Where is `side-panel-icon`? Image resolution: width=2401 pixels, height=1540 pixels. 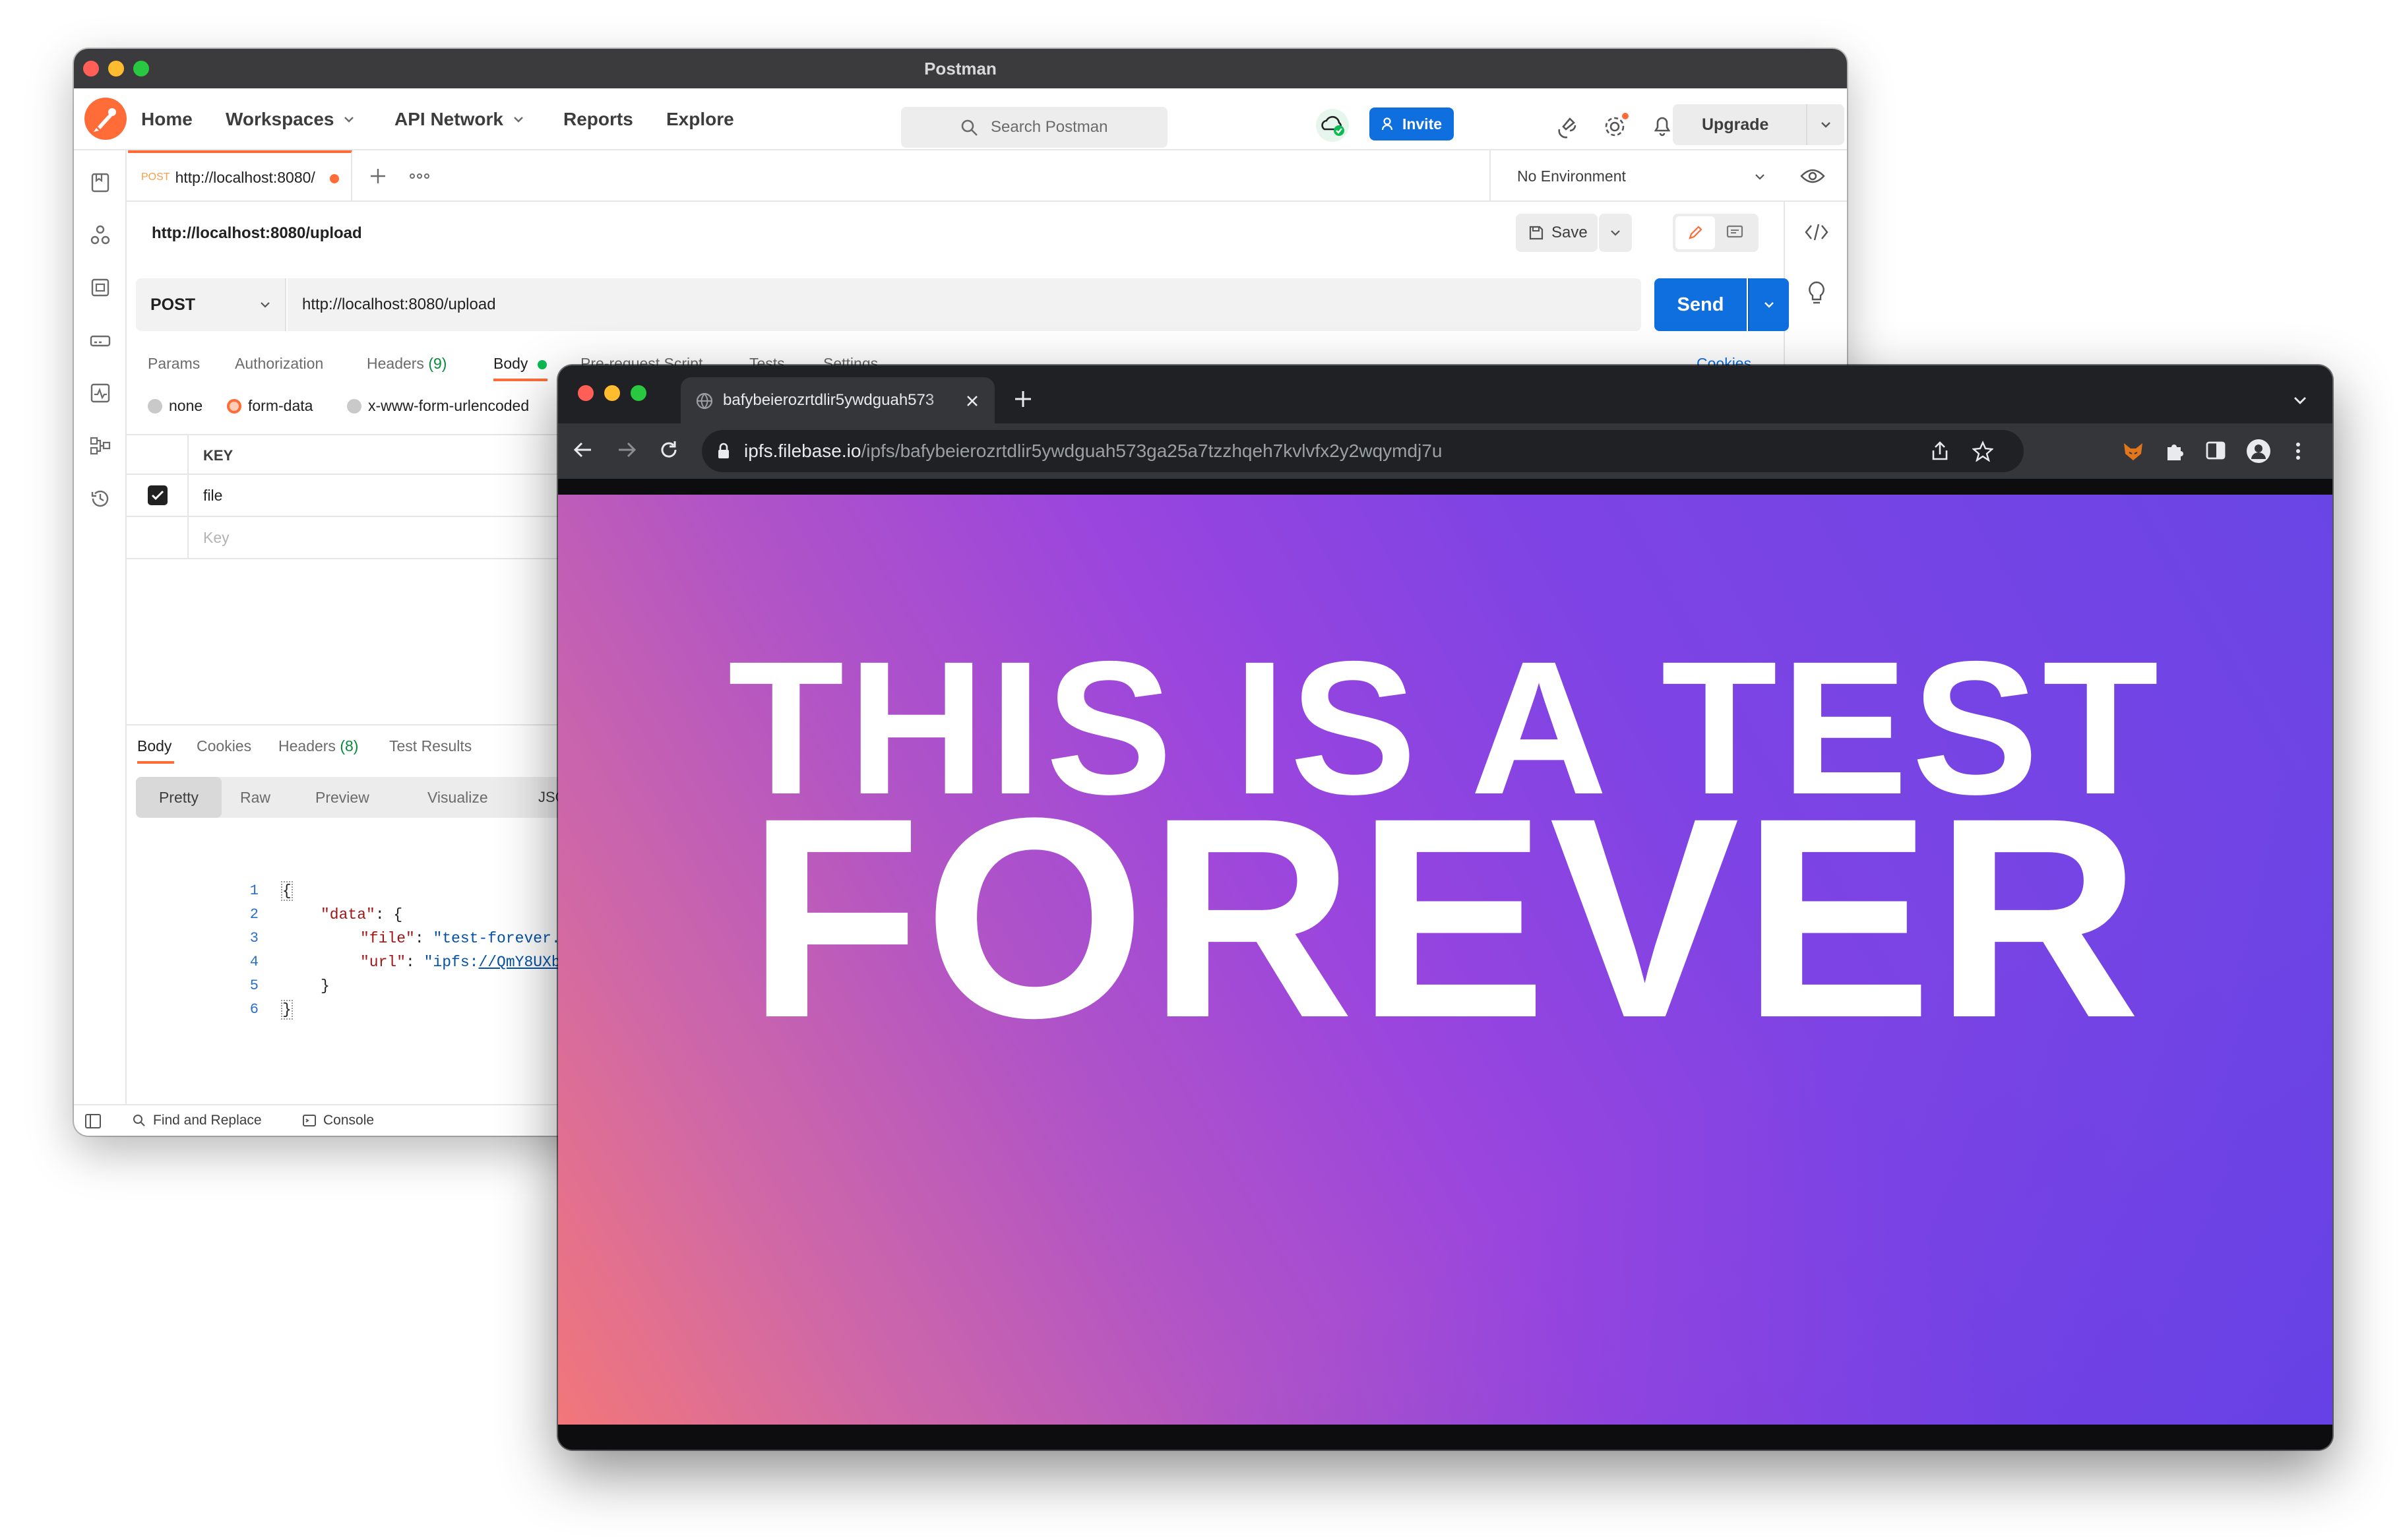 side-panel-icon is located at coordinates (2215, 450).